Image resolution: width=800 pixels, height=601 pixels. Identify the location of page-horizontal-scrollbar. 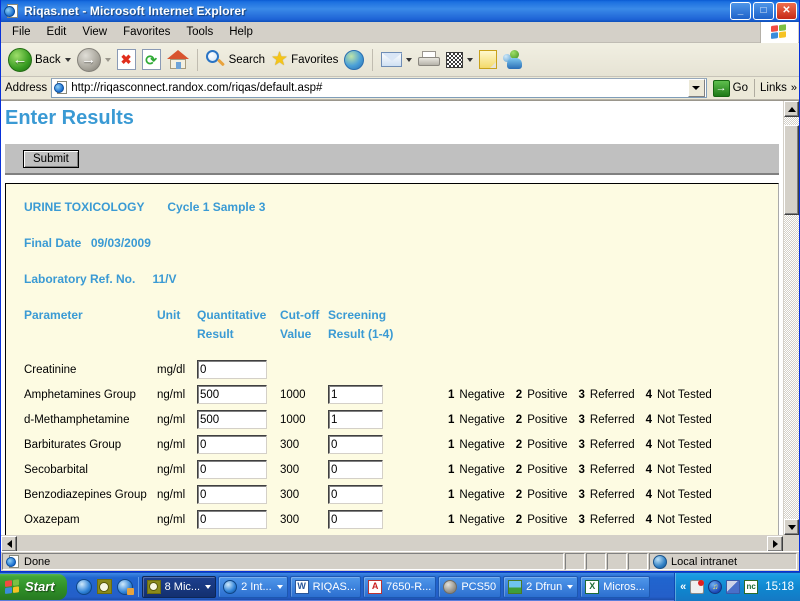
(400, 543).